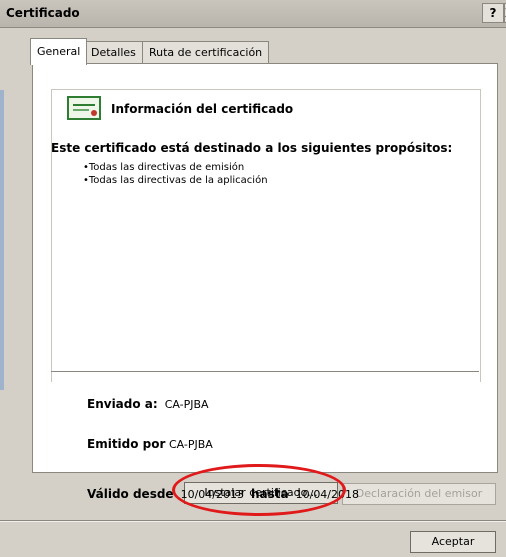 This screenshot has height=557, width=506. I want to click on purpose-item: •Todas las directivas de la aplicación, so click(175, 180).